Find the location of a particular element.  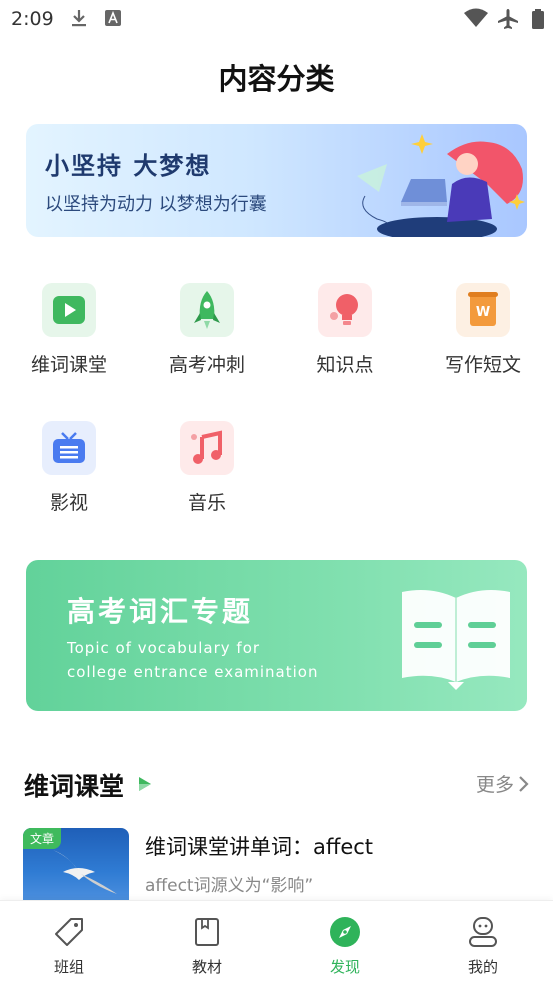

more-link: 更多 is located at coordinates (503, 783).